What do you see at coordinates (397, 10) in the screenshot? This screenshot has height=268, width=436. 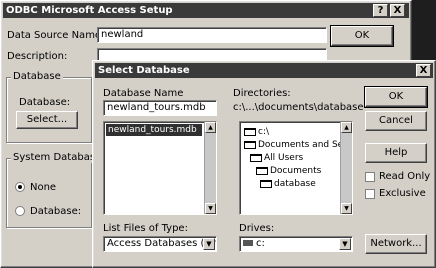 I see `close-title-button: X` at bounding box center [397, 10].